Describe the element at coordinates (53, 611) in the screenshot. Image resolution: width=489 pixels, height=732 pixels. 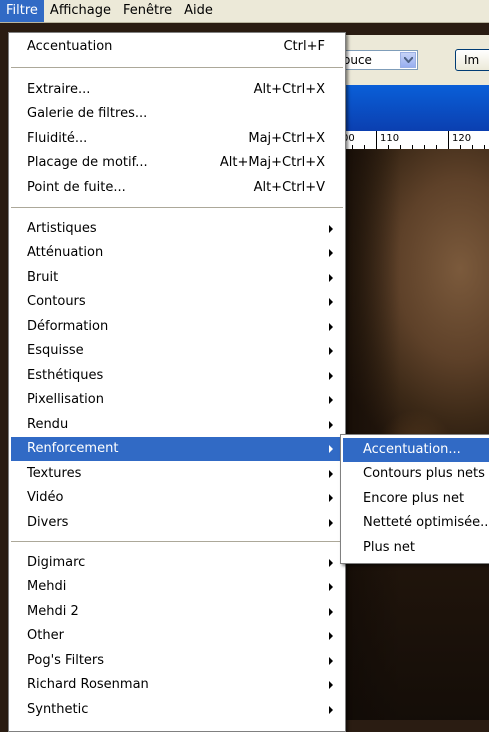
I see `menu-item-label: Mehdi 2` at that location.